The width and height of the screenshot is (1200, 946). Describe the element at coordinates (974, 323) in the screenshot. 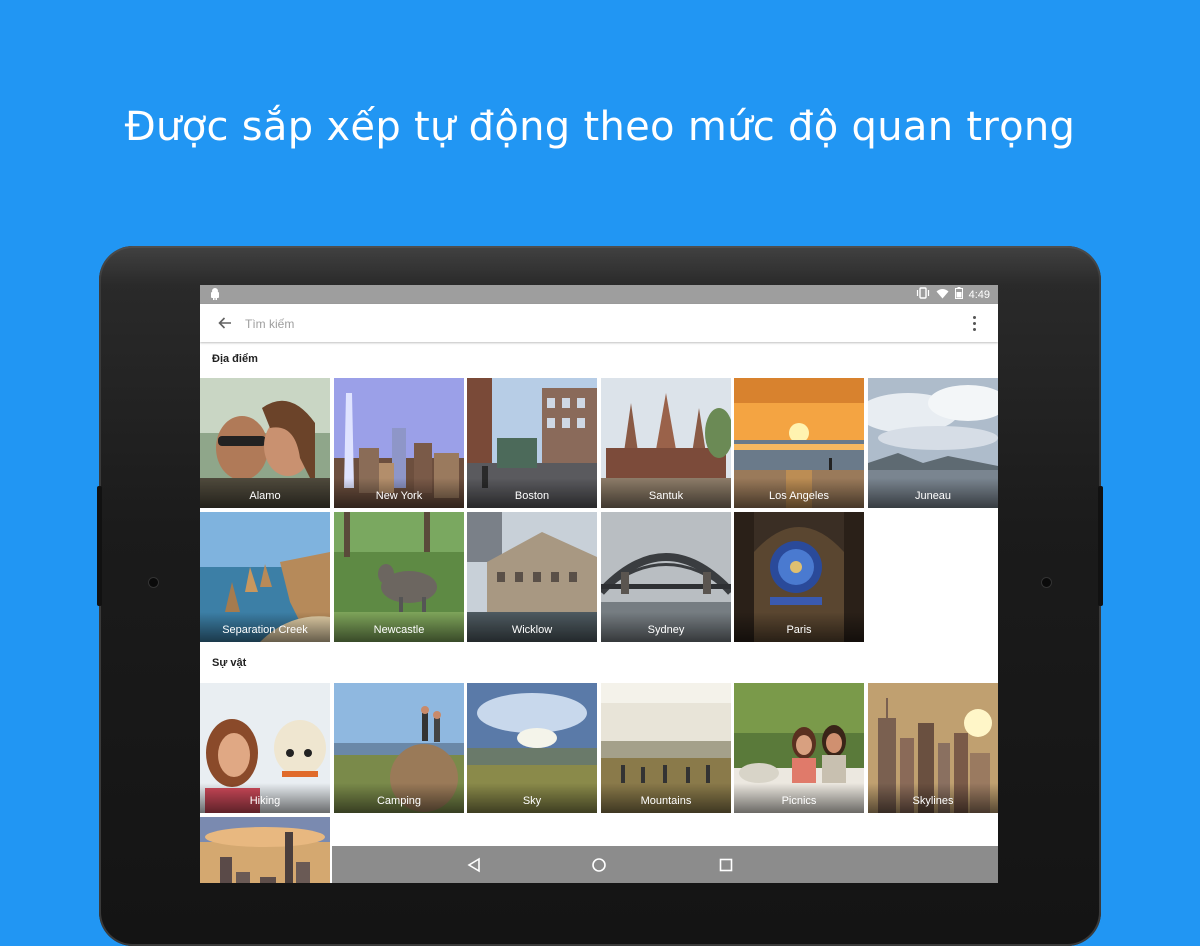

I see `more-vert-icon` at that location.